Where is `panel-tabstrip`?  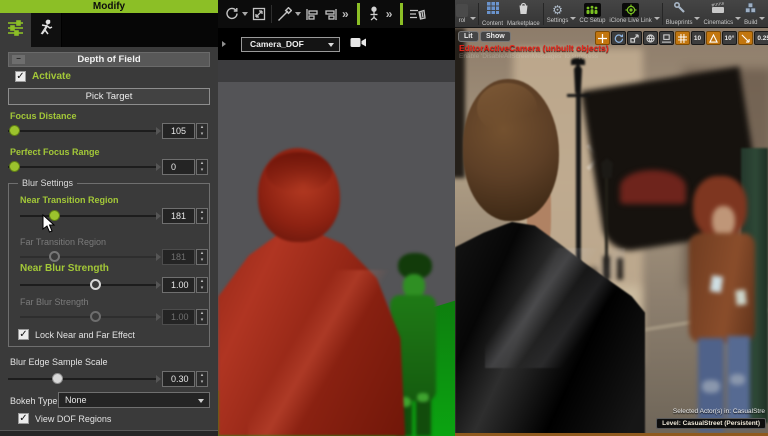
panel-tabstrip is located at coordinates (109, 30).